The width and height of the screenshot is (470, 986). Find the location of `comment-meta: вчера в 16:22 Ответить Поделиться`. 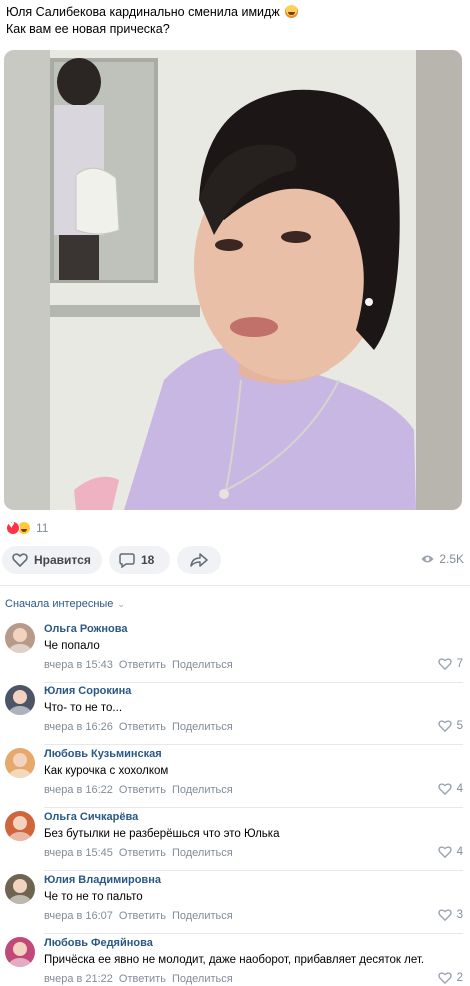

comment-meta: вчера в 16:22 Ответить Поделиться is located at coordinates (138, 790).